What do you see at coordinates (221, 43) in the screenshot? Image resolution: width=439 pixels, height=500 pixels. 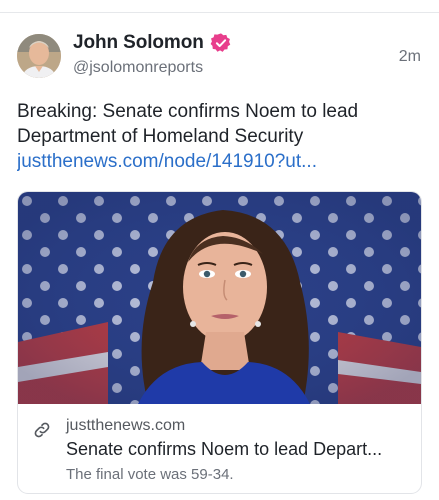 I see `verified-badge-icon` at bounding box center [221, 43].